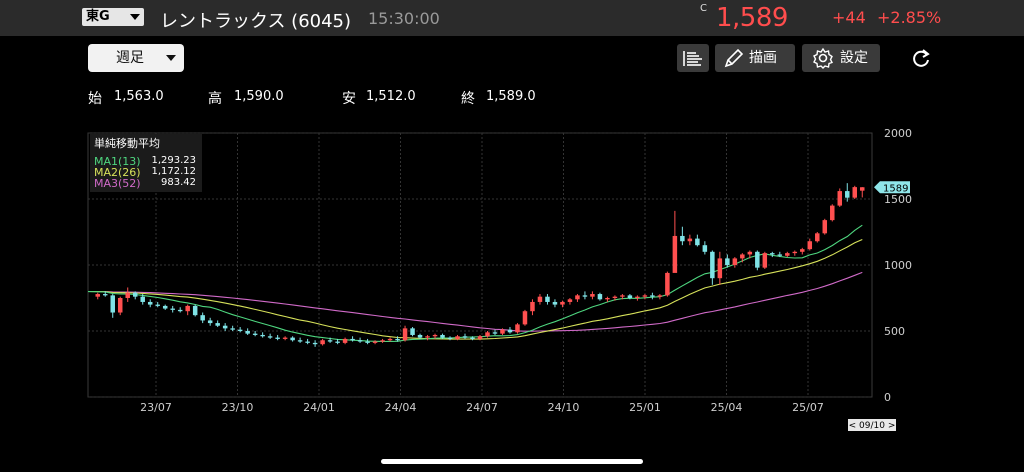 Image resolution: width=1024 pixels, height=472 pixels. I want to click on ma3-line, so click(475, 301).